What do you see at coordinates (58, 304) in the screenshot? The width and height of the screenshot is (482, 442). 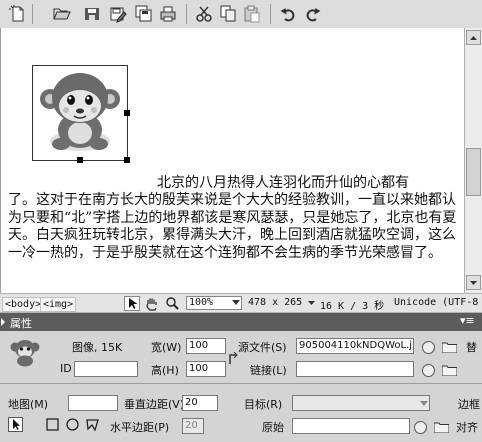 I see `tag-selector-img: <img>` at bounding box center [58, 304].